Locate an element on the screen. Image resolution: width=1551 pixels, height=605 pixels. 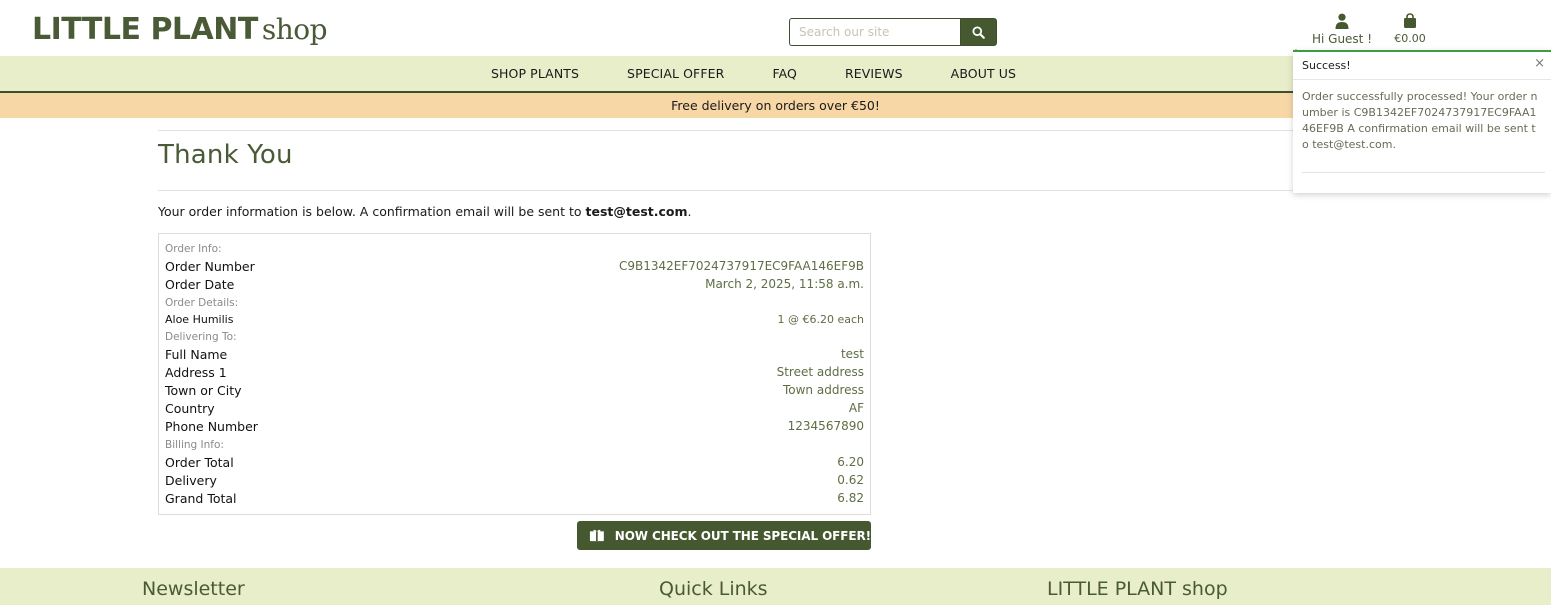
nav-faq: FAQ is located at coordinates (784, 73).